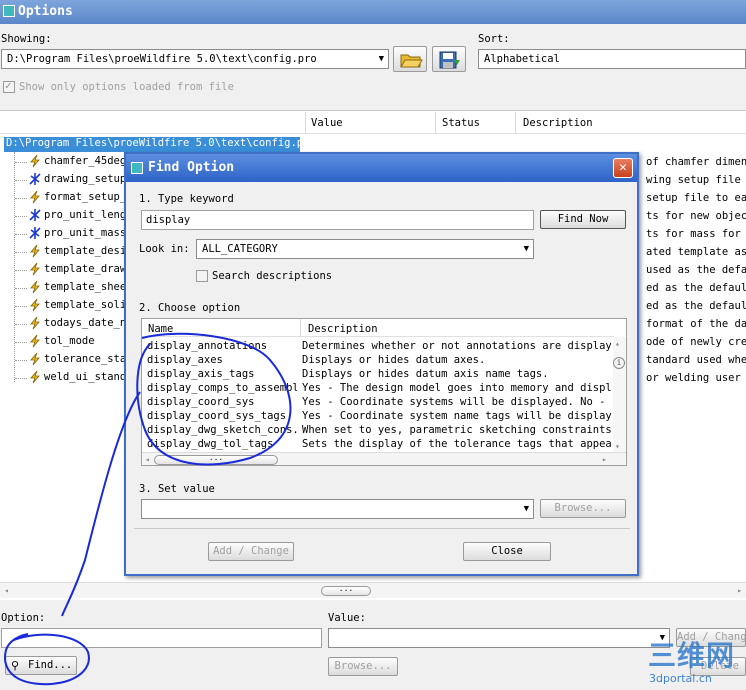 This screenshot has width=746, height=690. What do you see at coordinates (696, 360) in the screenshot?
I see `tree-row-description: tandard used when` at bounding box center [696, 360].